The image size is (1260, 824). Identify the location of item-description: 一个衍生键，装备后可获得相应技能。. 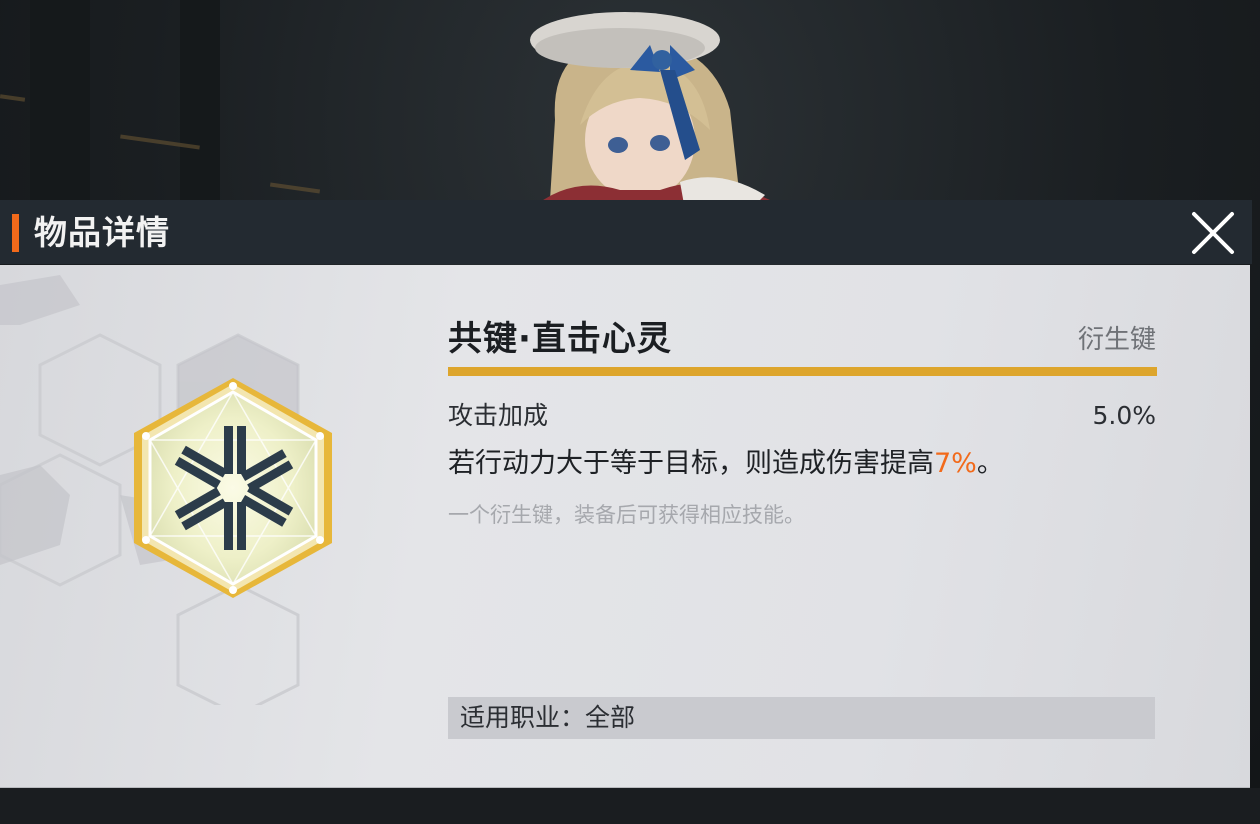
(626, 515).